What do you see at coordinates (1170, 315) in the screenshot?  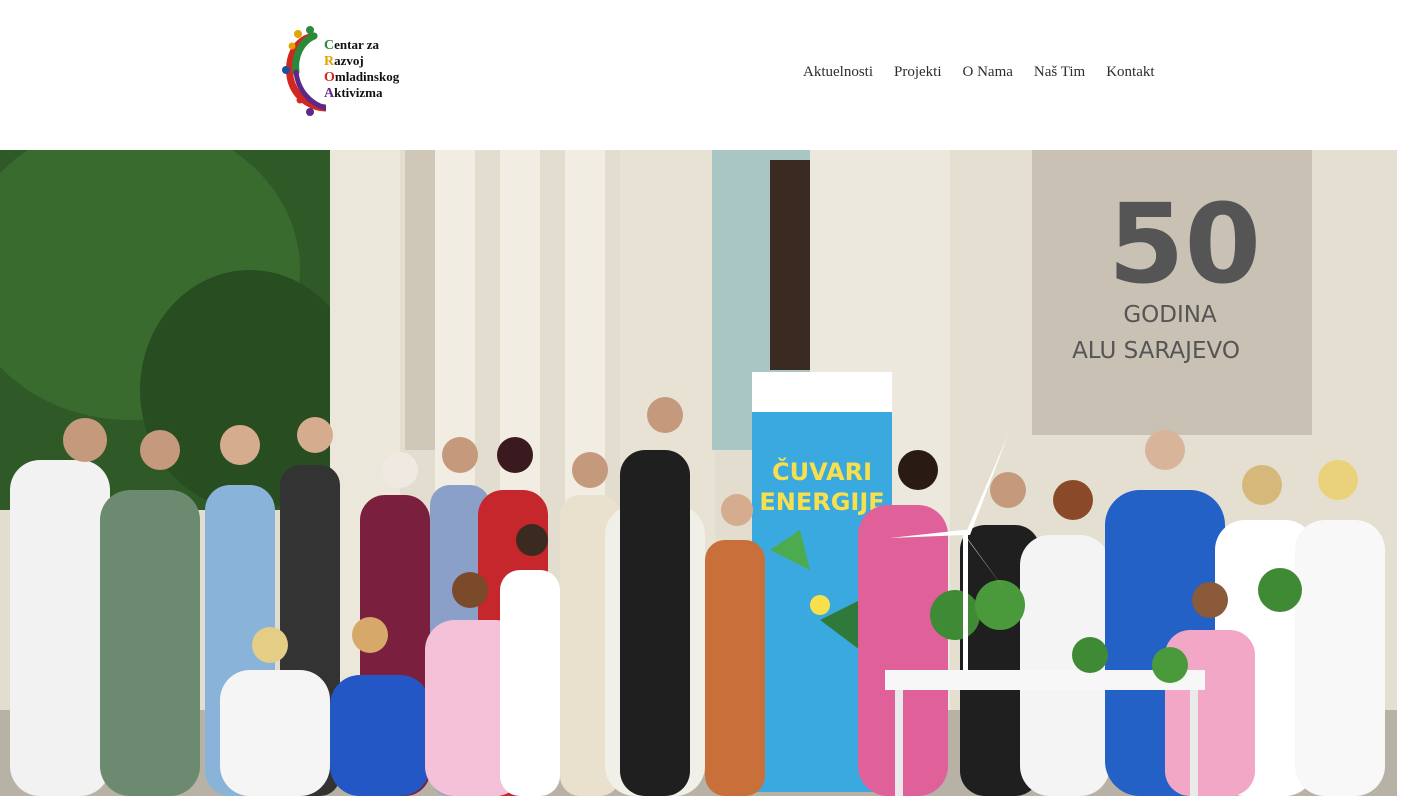 I see `wall-sign-line1: GODINA` at bounding box center [1170, 315].